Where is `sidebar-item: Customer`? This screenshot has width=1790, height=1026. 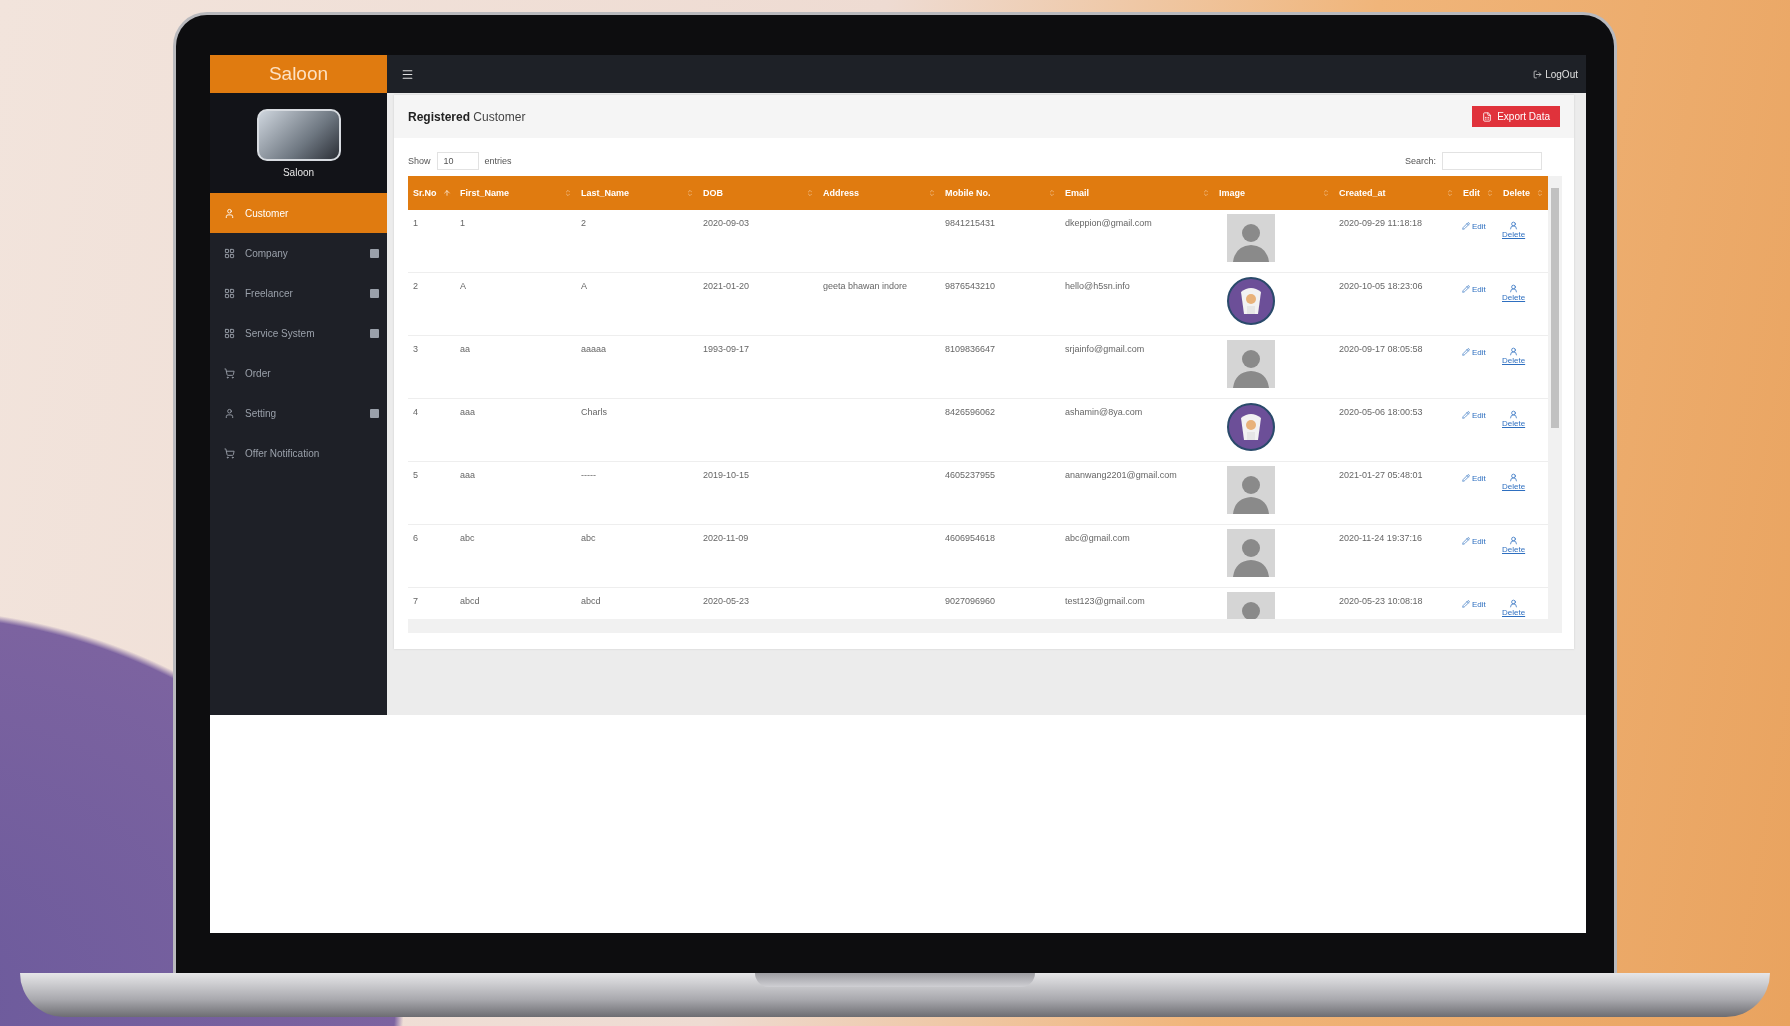 sidebar-item: Customer is located at coordinates (298, 213).